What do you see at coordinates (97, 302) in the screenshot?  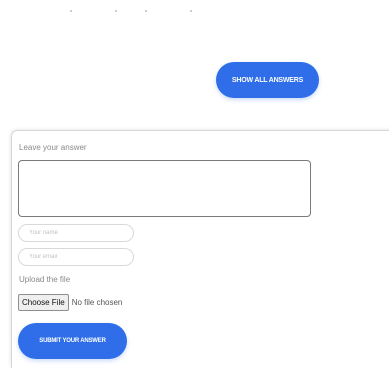 I see `file-status-text: No file chosen` at bounding box center [97, 302].